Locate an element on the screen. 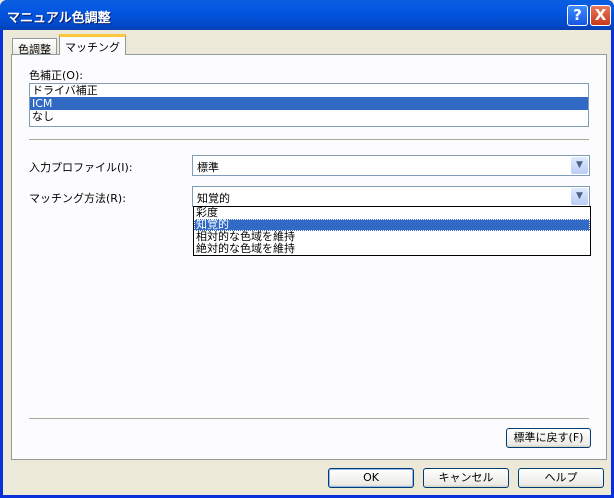  help-icon: ? is located at coordinates (577, 15).